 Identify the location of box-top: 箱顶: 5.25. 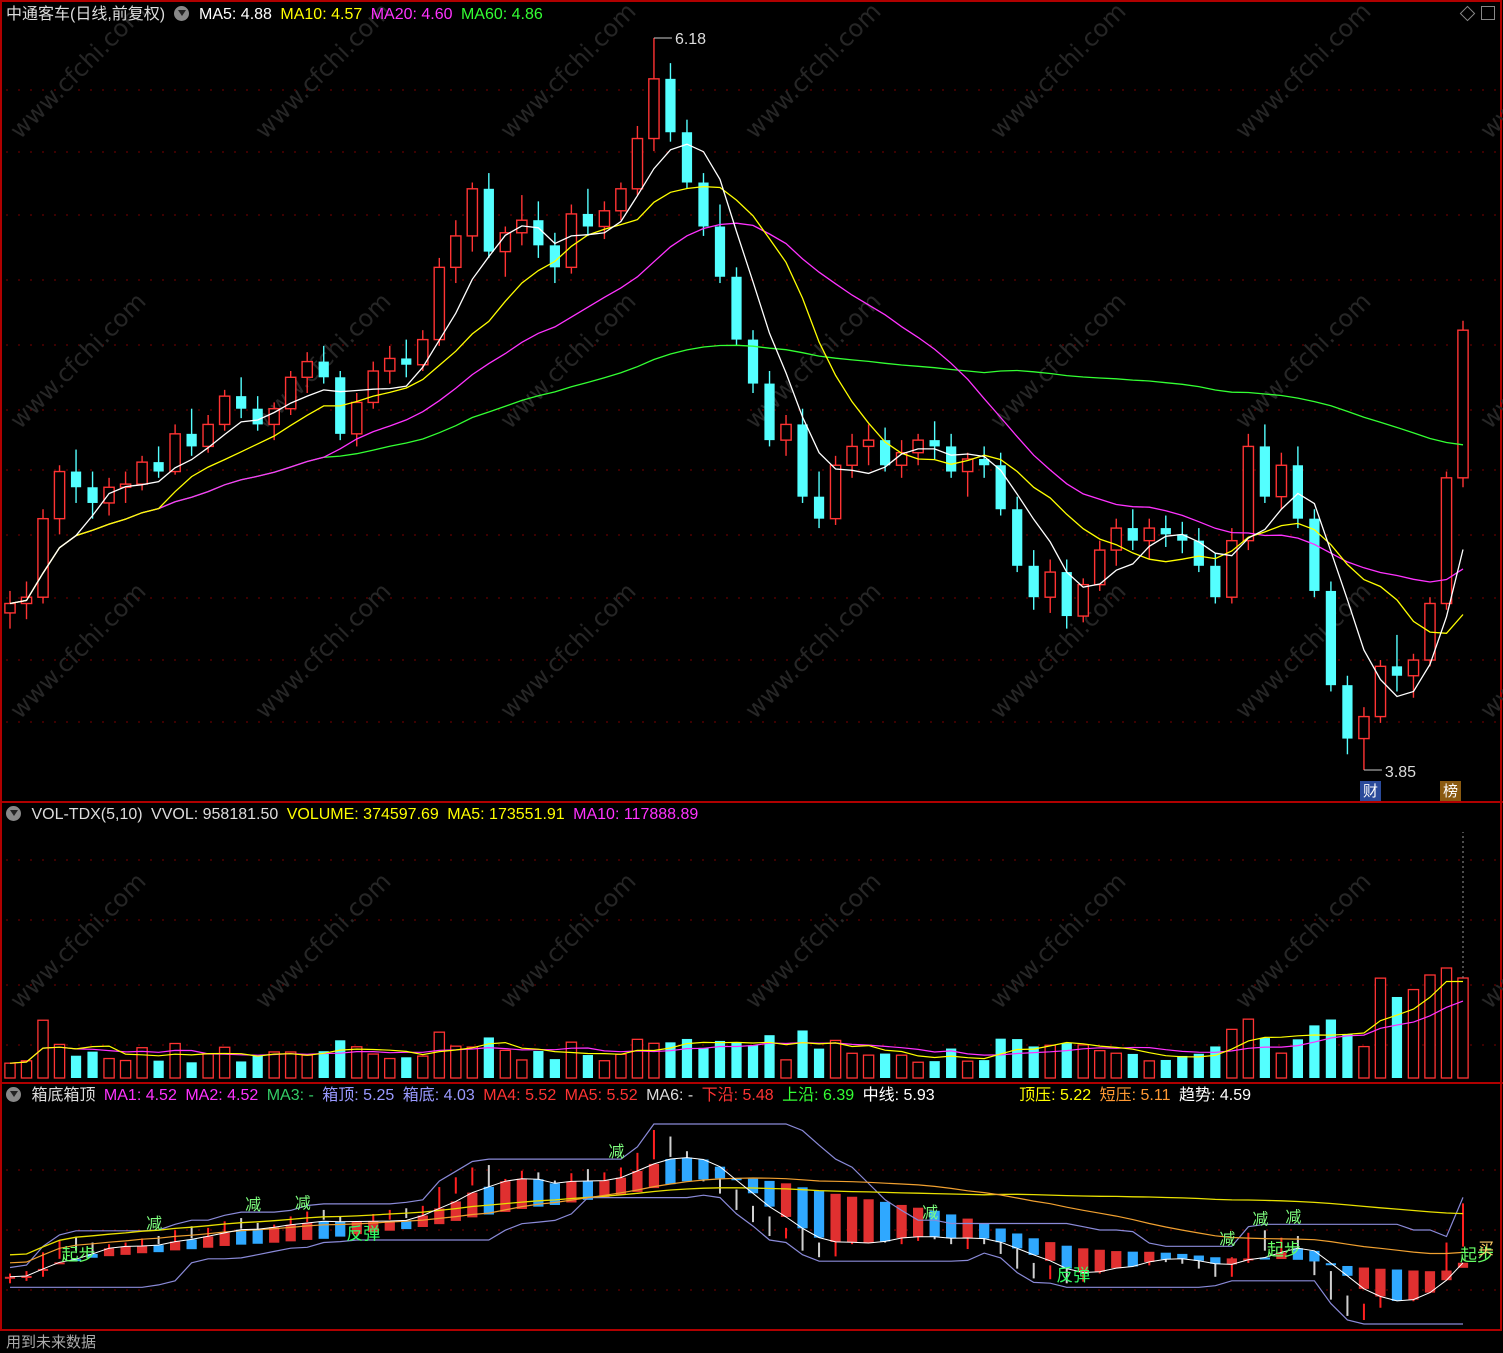
(358, 1095).